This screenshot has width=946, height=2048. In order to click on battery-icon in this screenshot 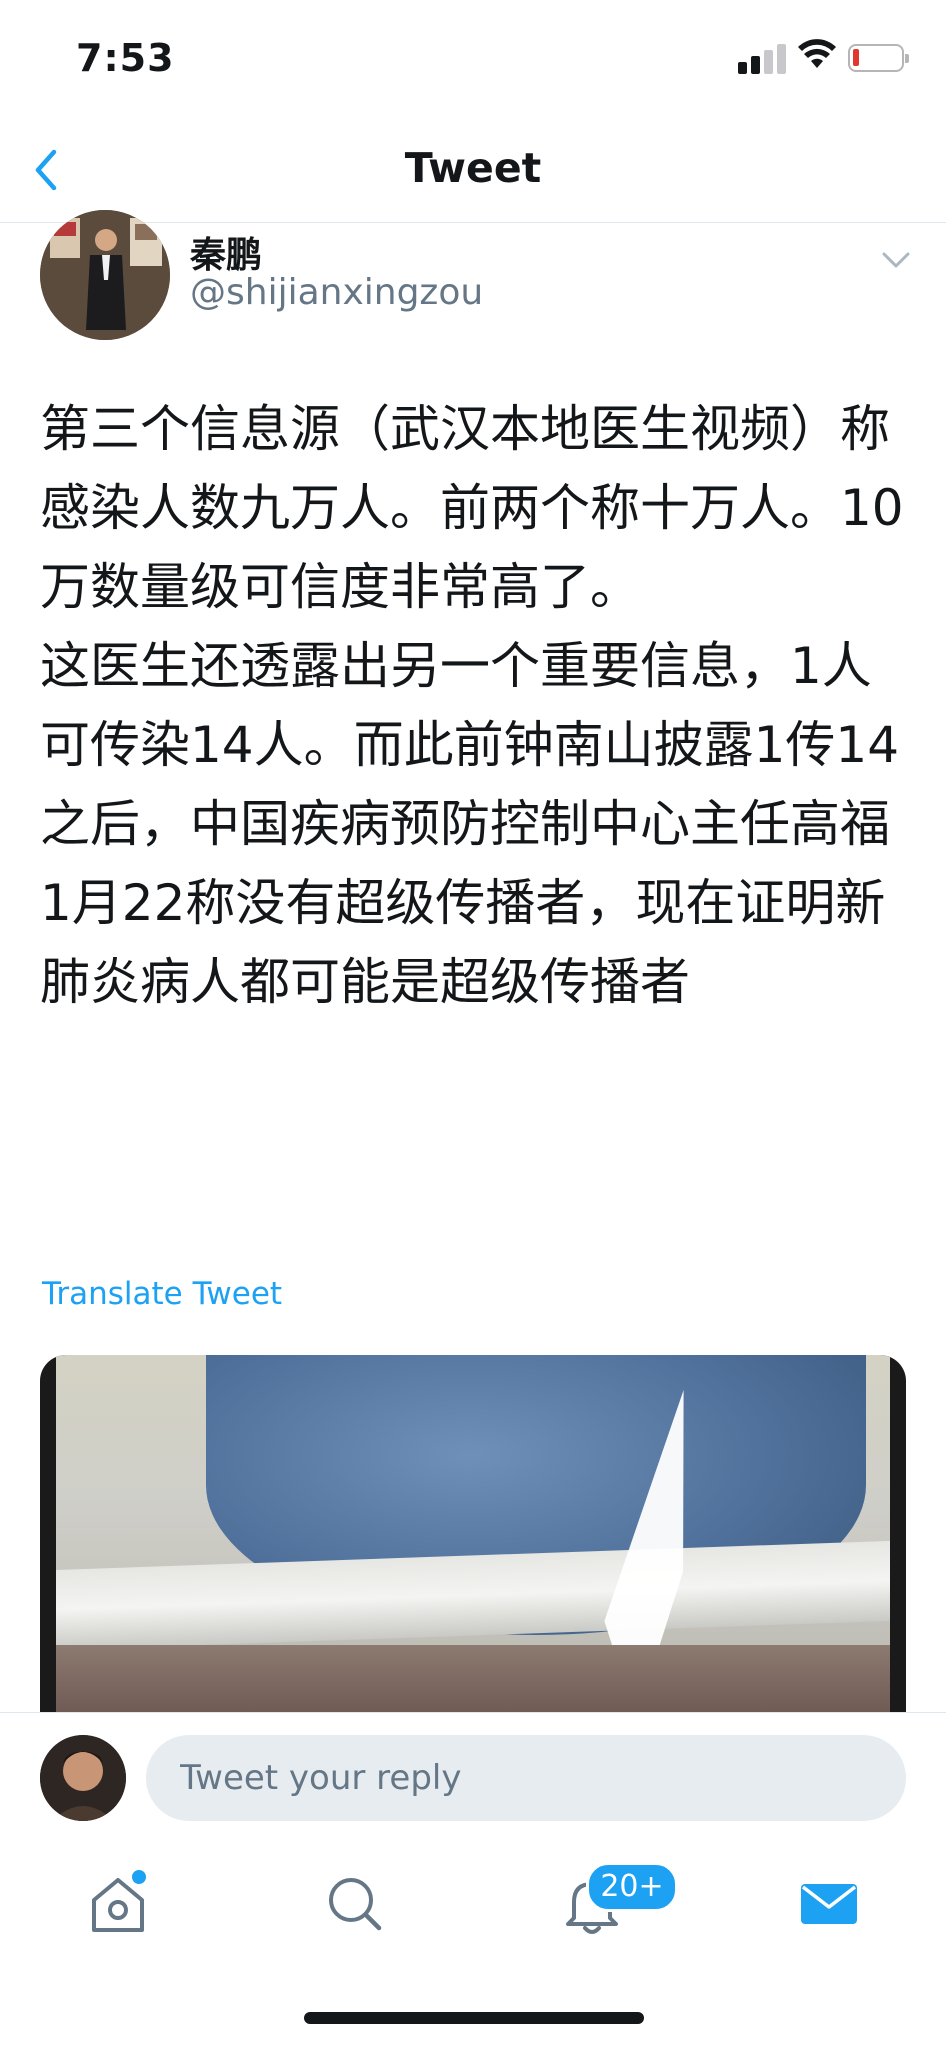, I will do `click(878, 58)`.